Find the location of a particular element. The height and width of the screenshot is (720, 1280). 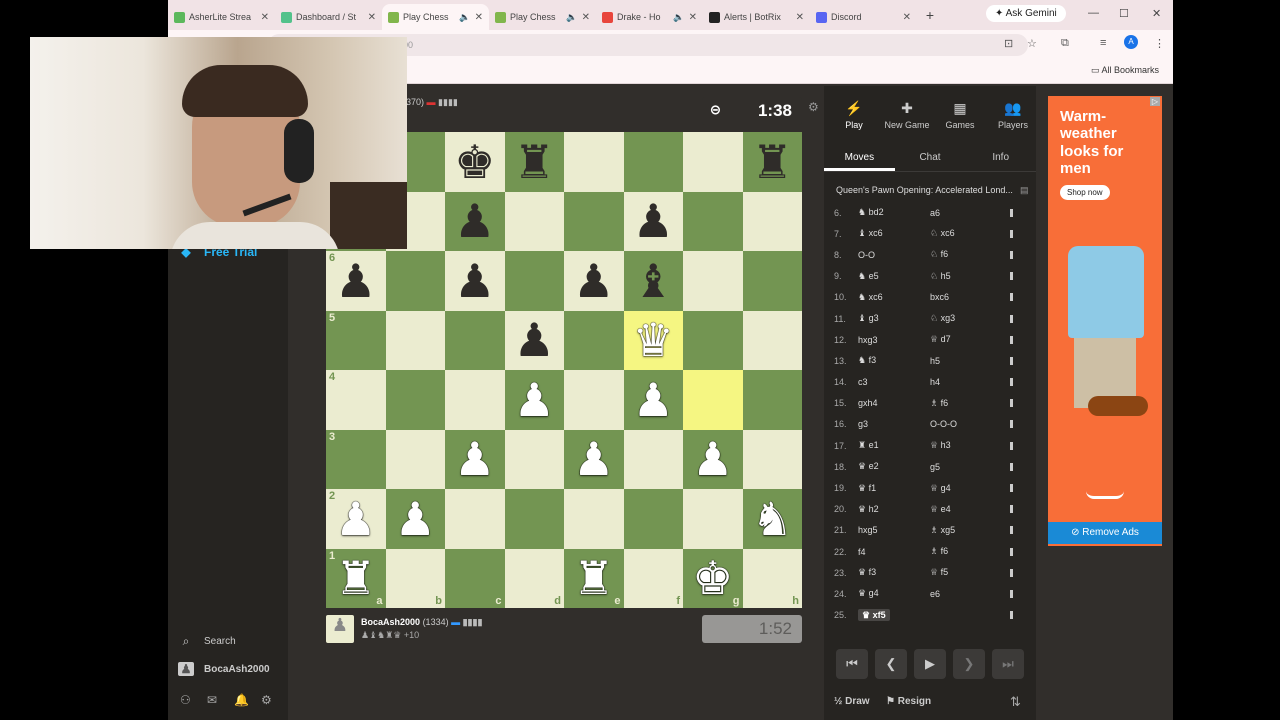

white-move: ♛ h2 is located at coordinates (894, 509).